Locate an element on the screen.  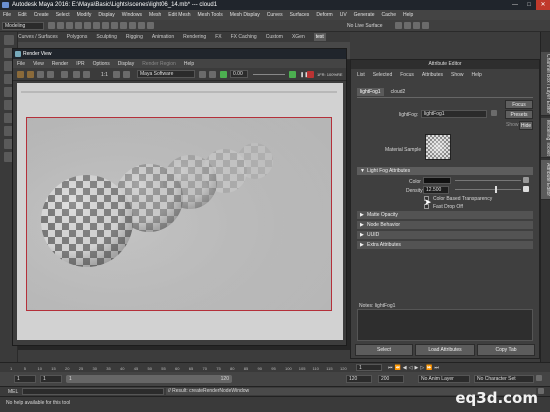
menu-file: File is located at coordinates (7, 15).